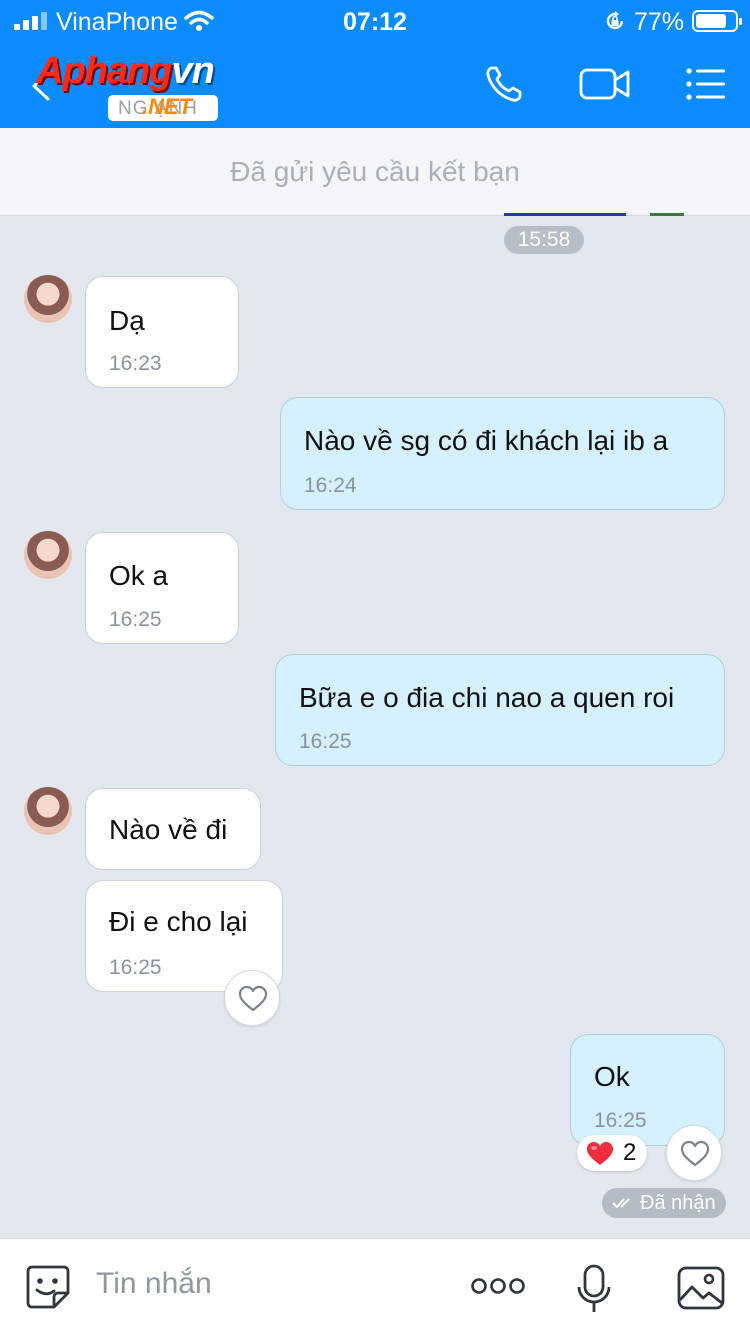 This screenshot has width=750, height=1334. I want to click on message-input: Tin nhắn, so click(154, 1284).